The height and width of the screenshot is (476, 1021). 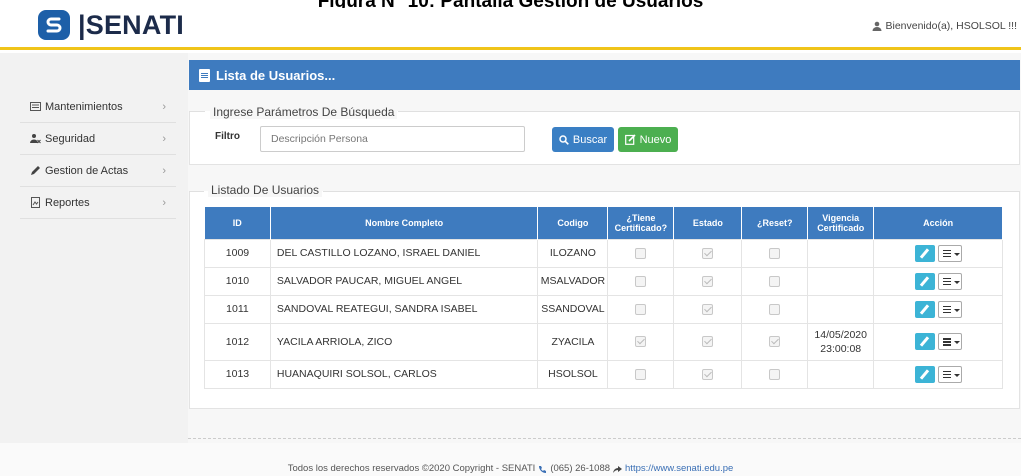 I want to click on nuevo-button: Nuevo, so click(x=648, y=139).